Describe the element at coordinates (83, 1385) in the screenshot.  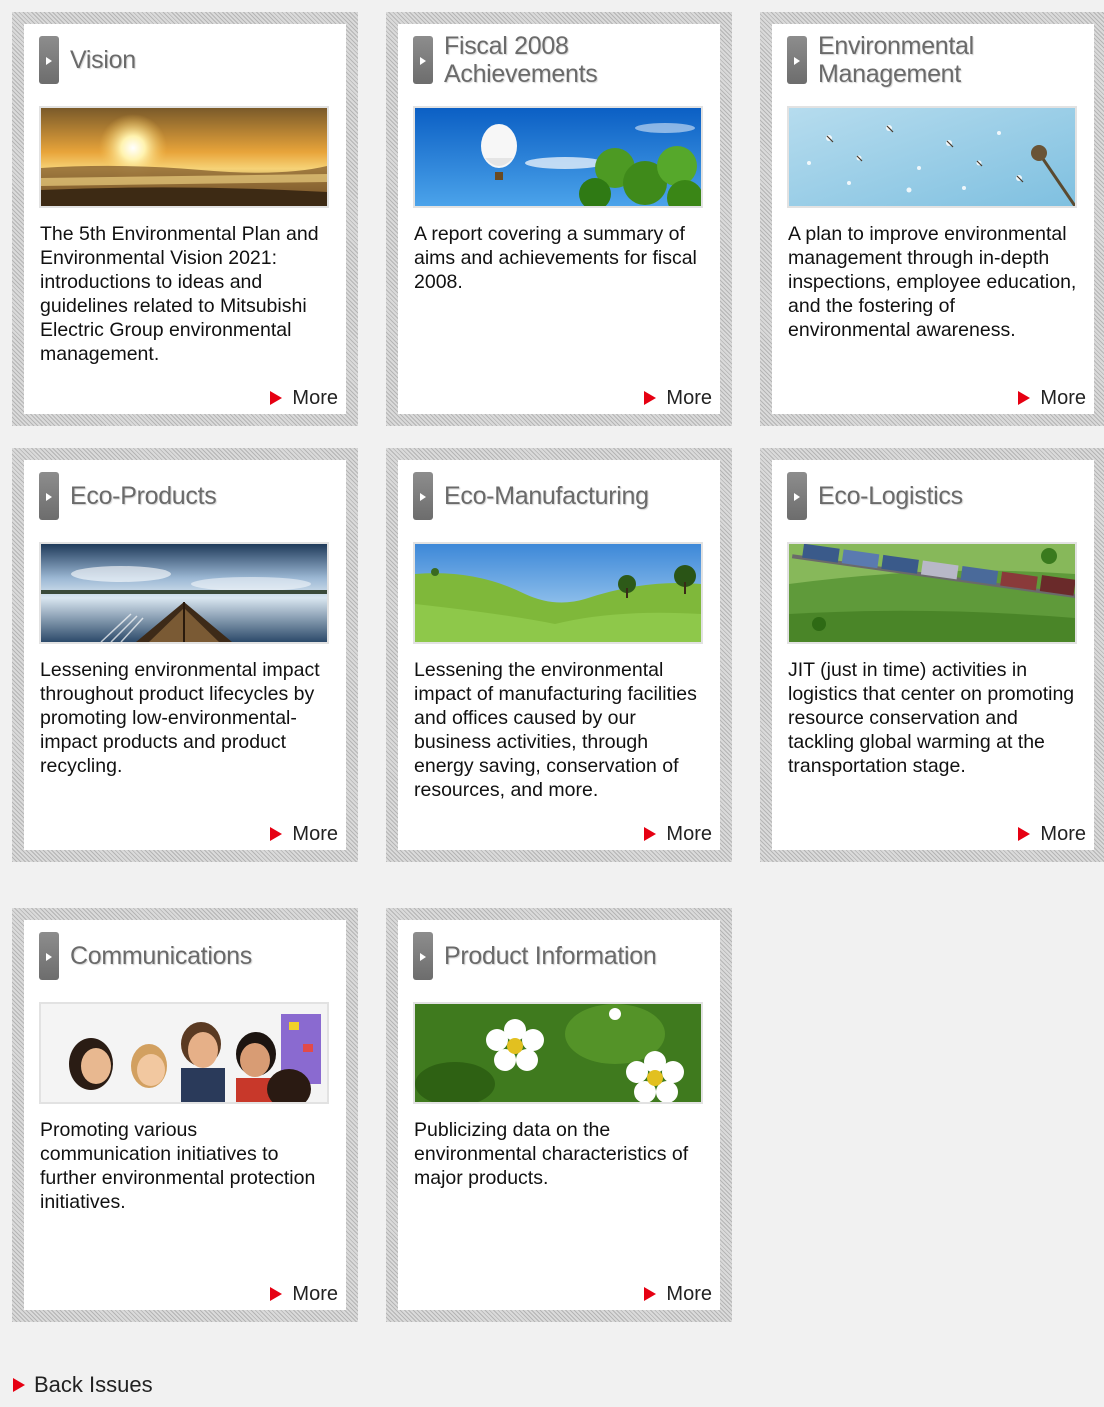
I see `back-issues-link: Back Issues` at that location.